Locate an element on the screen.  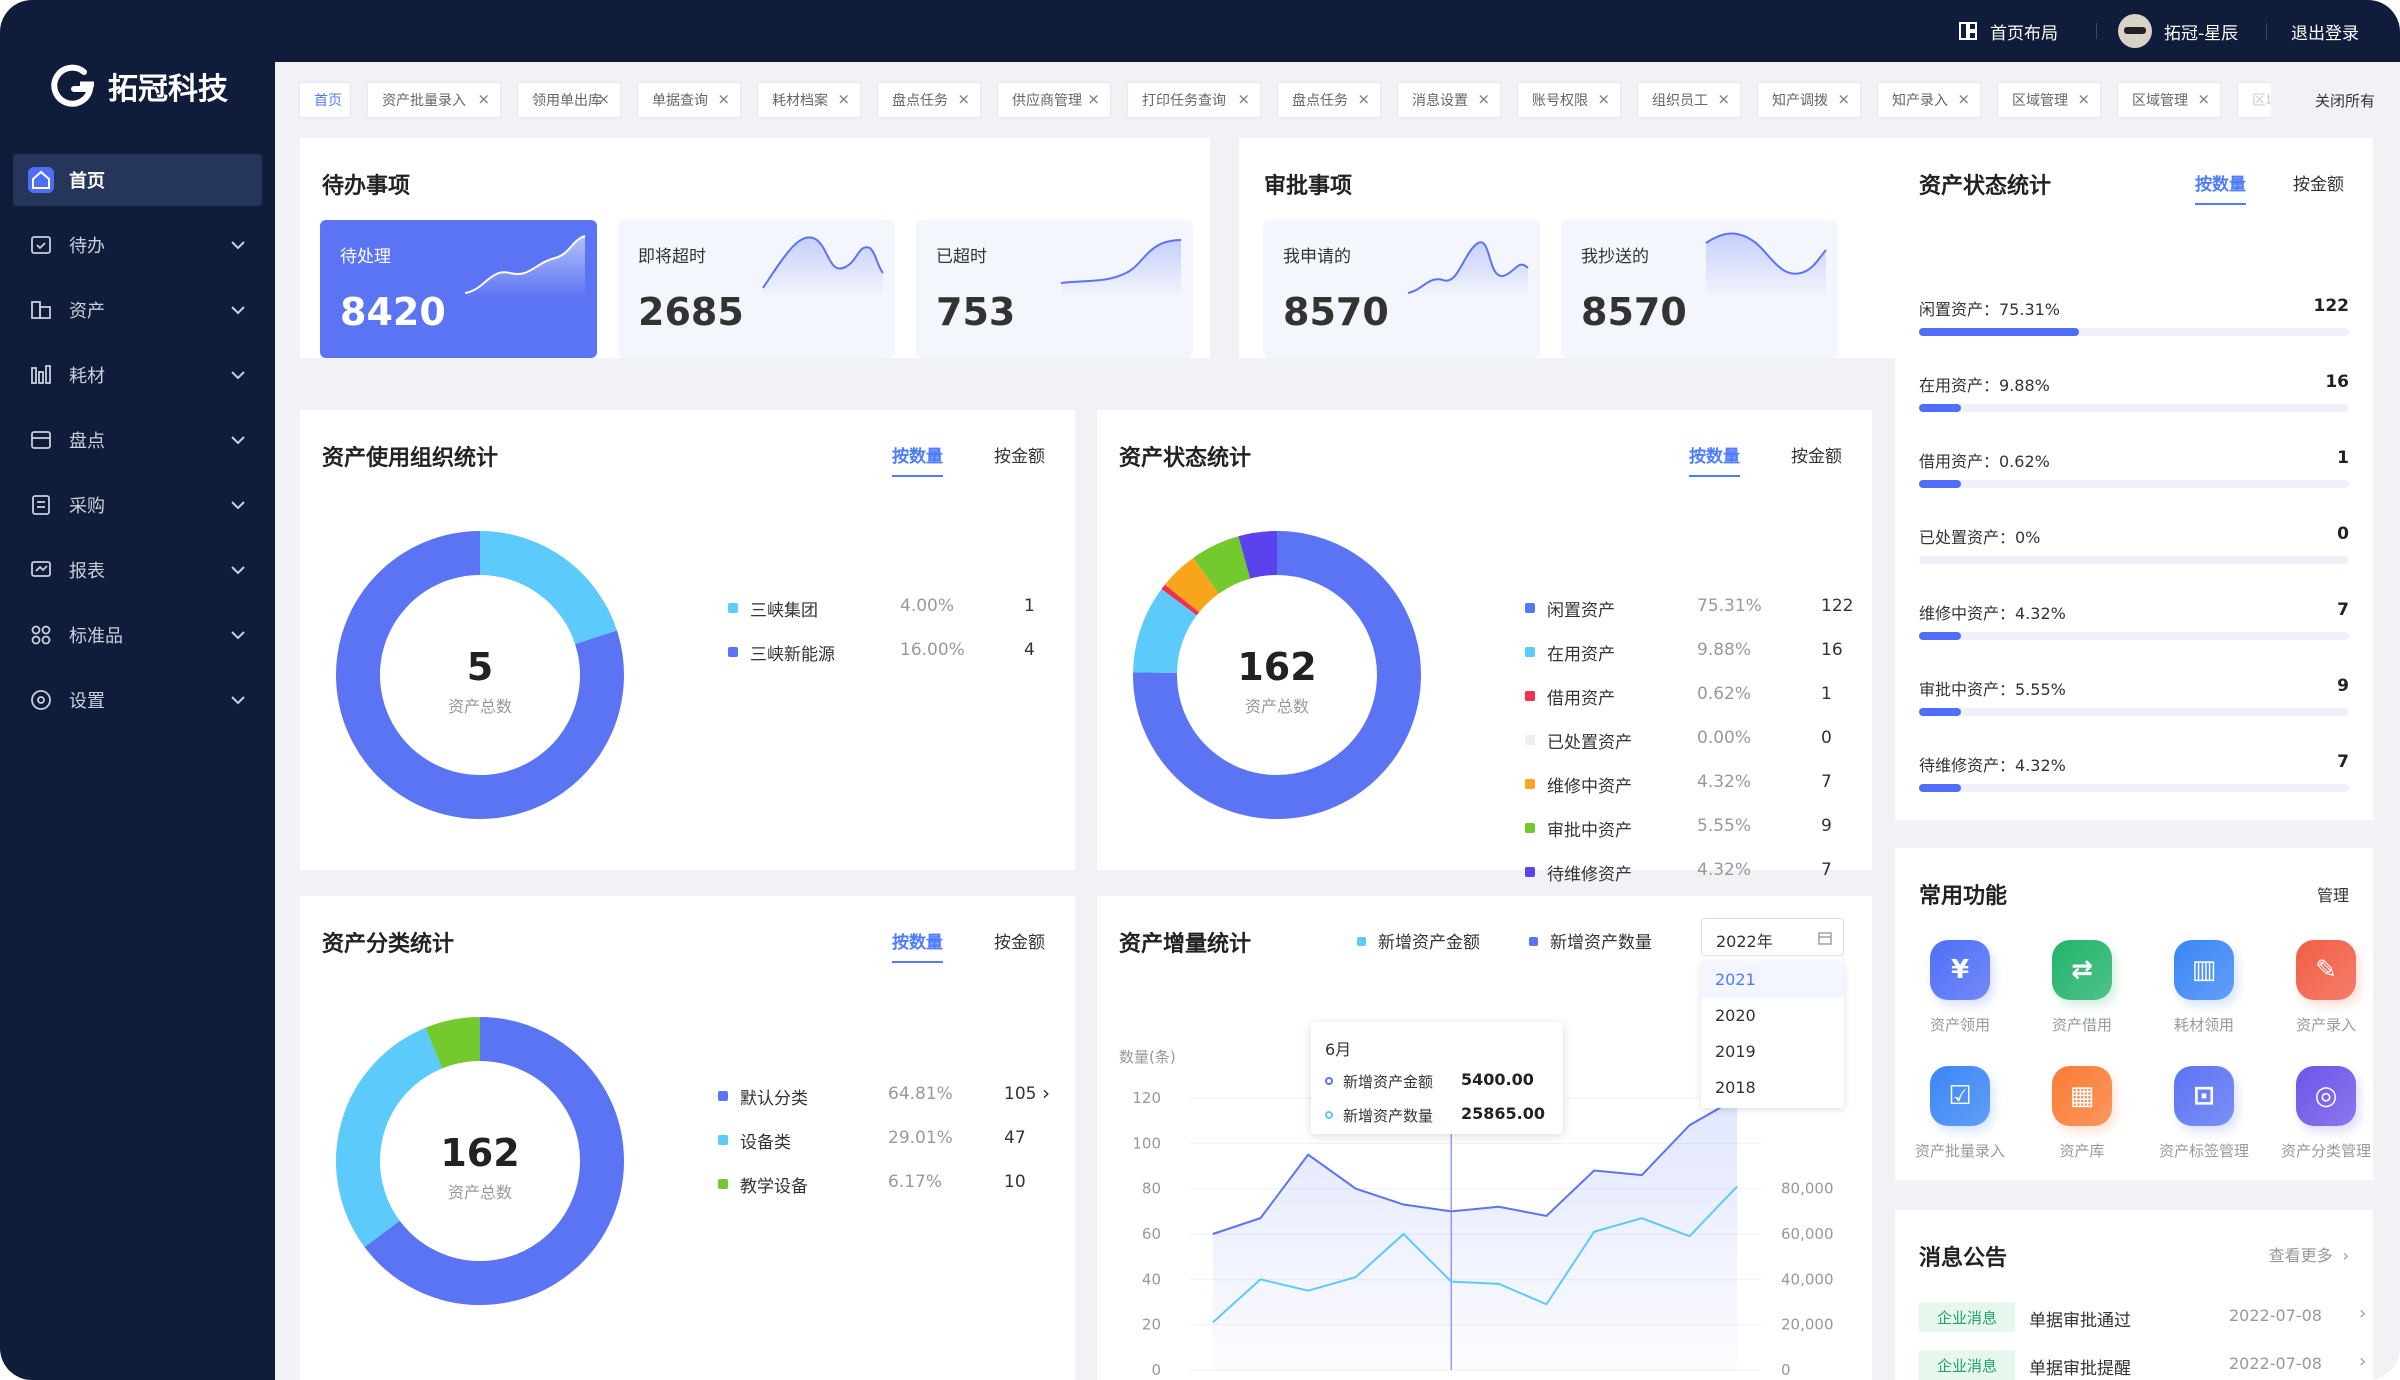
function-item: ⇄ 资产借用 is located at coordinates (2082, 987).